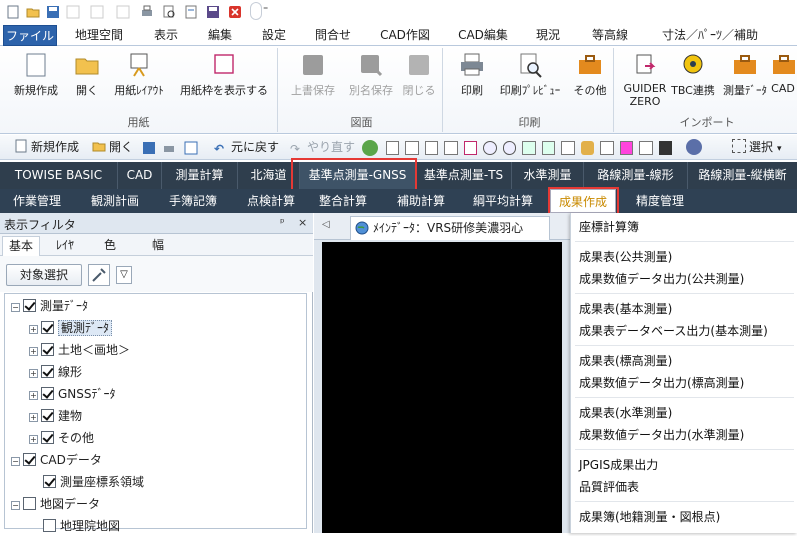 The image size is (797, 536). Describe the element at coordinates (33, 12) in the screenshot. I see `open-folder-icon` at that location.